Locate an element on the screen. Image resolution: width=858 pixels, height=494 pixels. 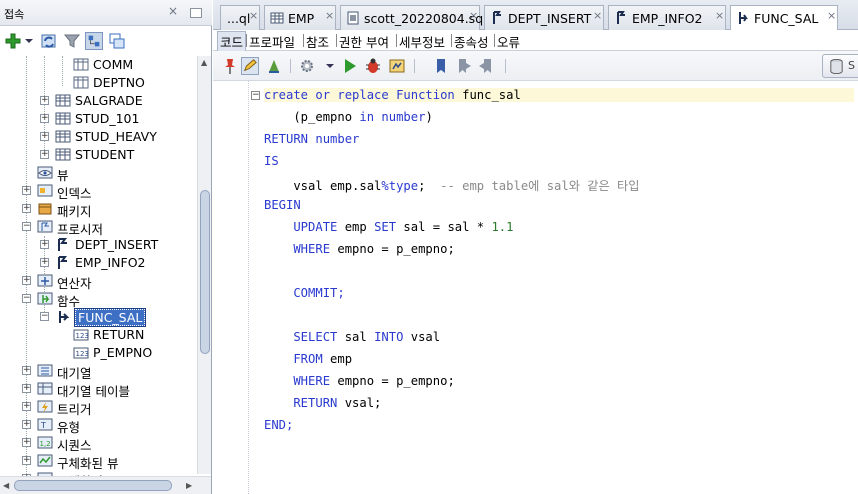
tree-item: +1,2 시퀀스 is located at coordinates (98, 443).